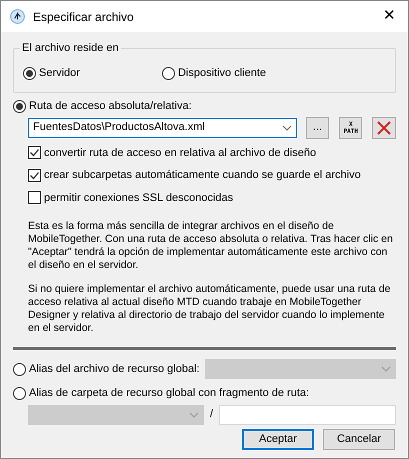  I want to click on path-field: FuentesDatos\ProductosAltova.xml, so click(162, 128).